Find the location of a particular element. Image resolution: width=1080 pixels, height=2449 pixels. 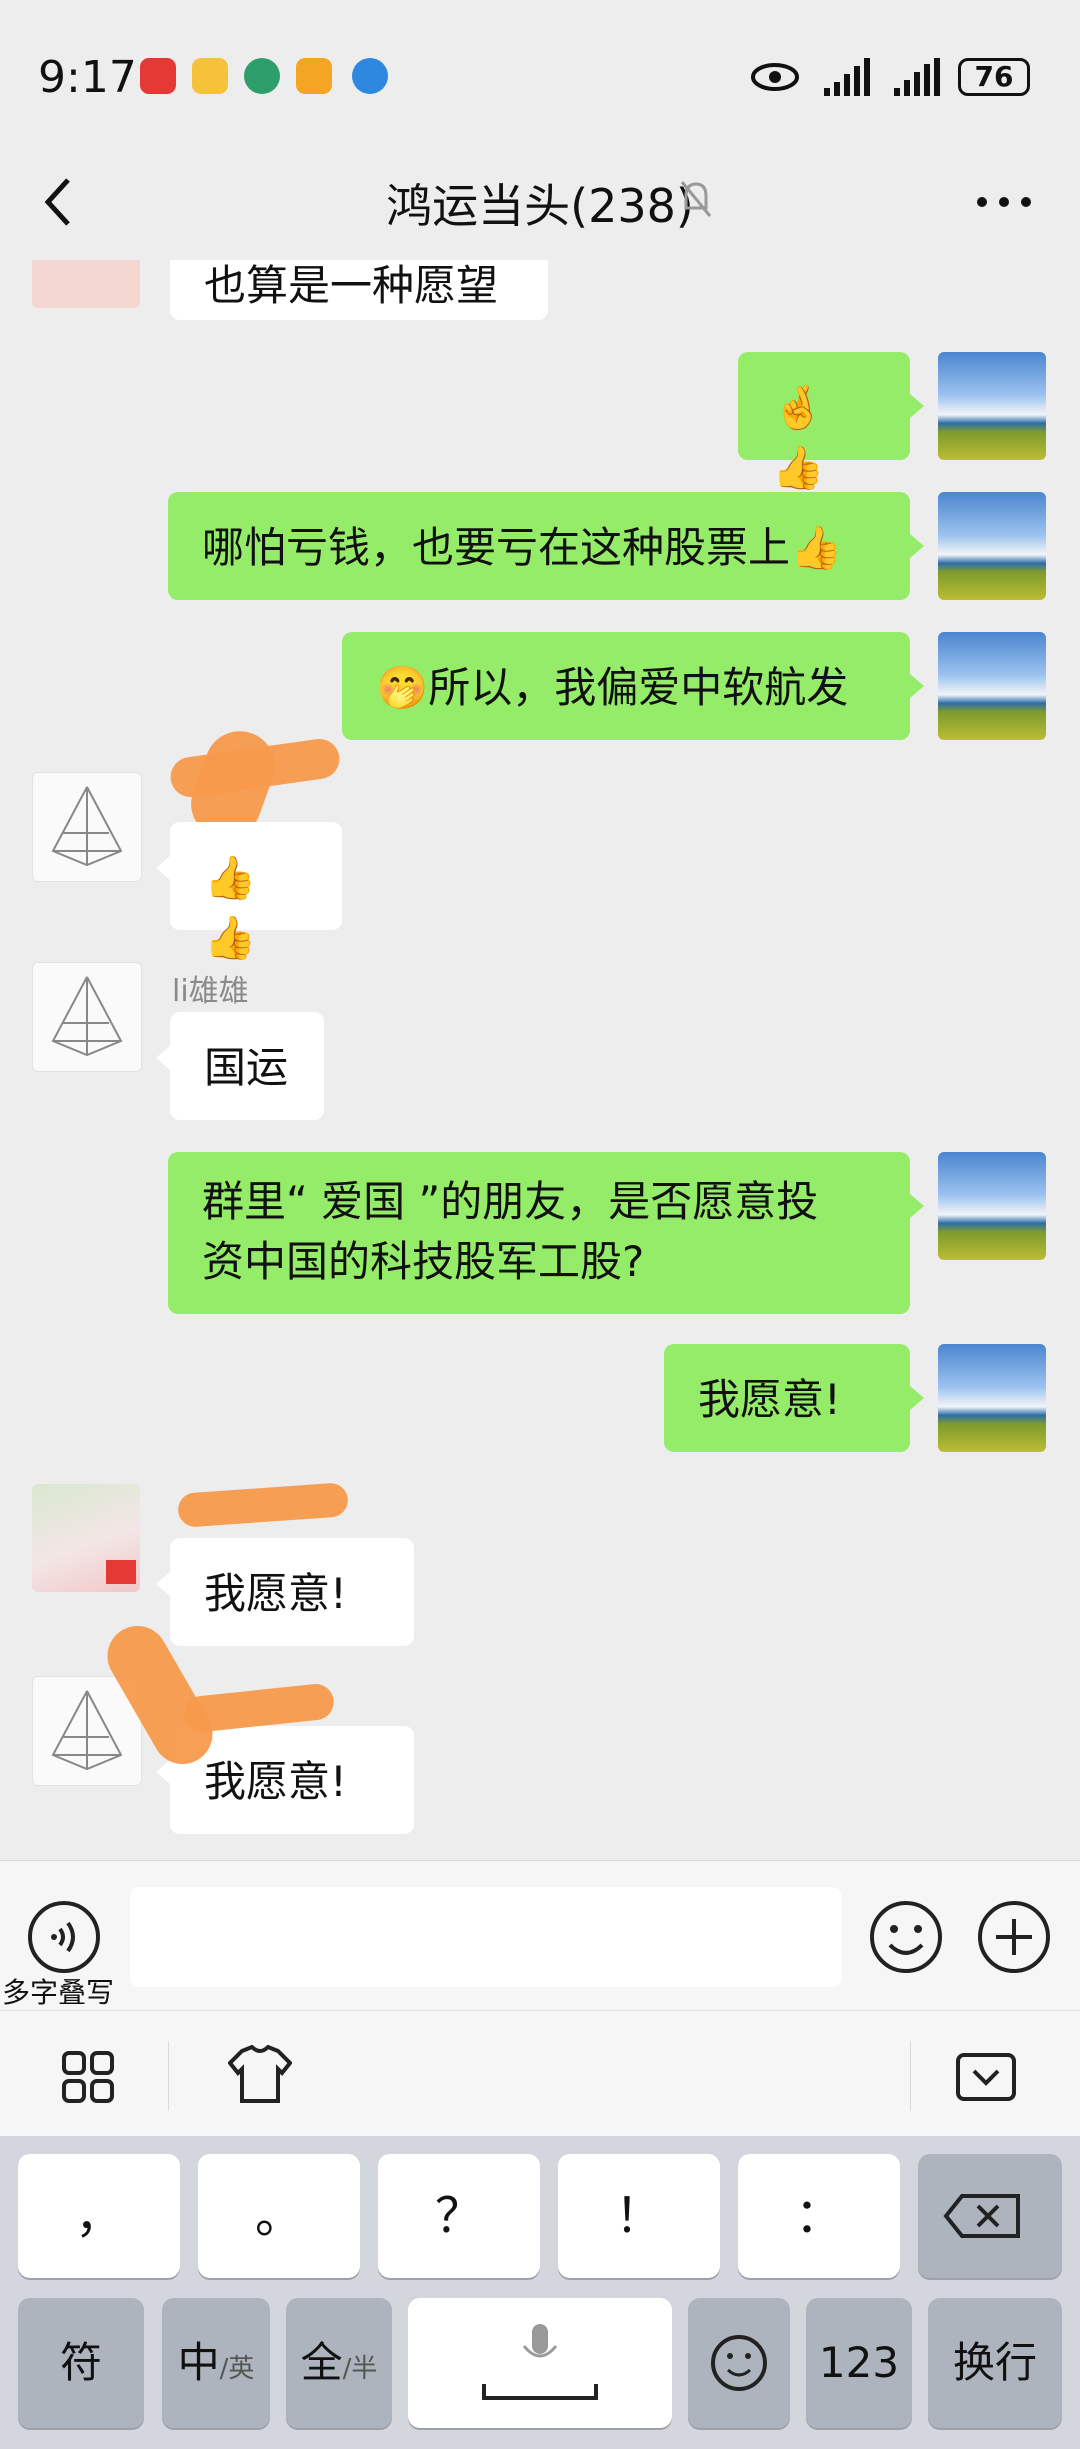

message-text: 国运 is located at coordinates (246, 1067).